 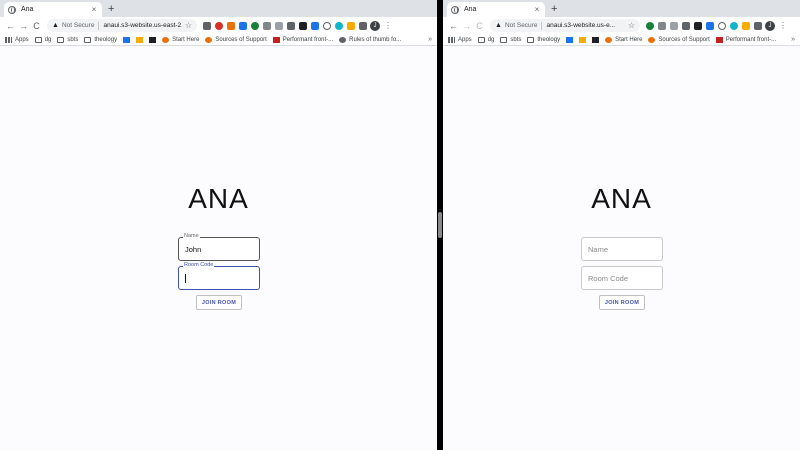 I want to click on name-field-value: John, so click(x=193, y=249).